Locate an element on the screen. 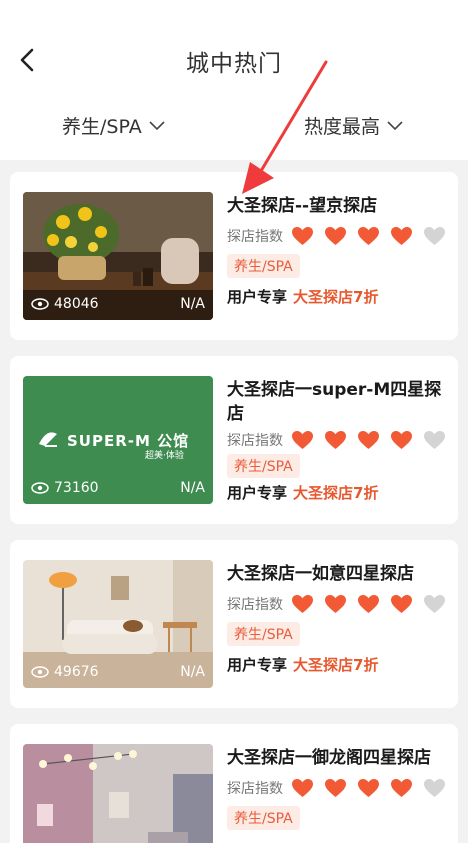 The width and height of the screenshot is (468, 843). sort-filter: 热度最高 is located at coordinates (354, 125).